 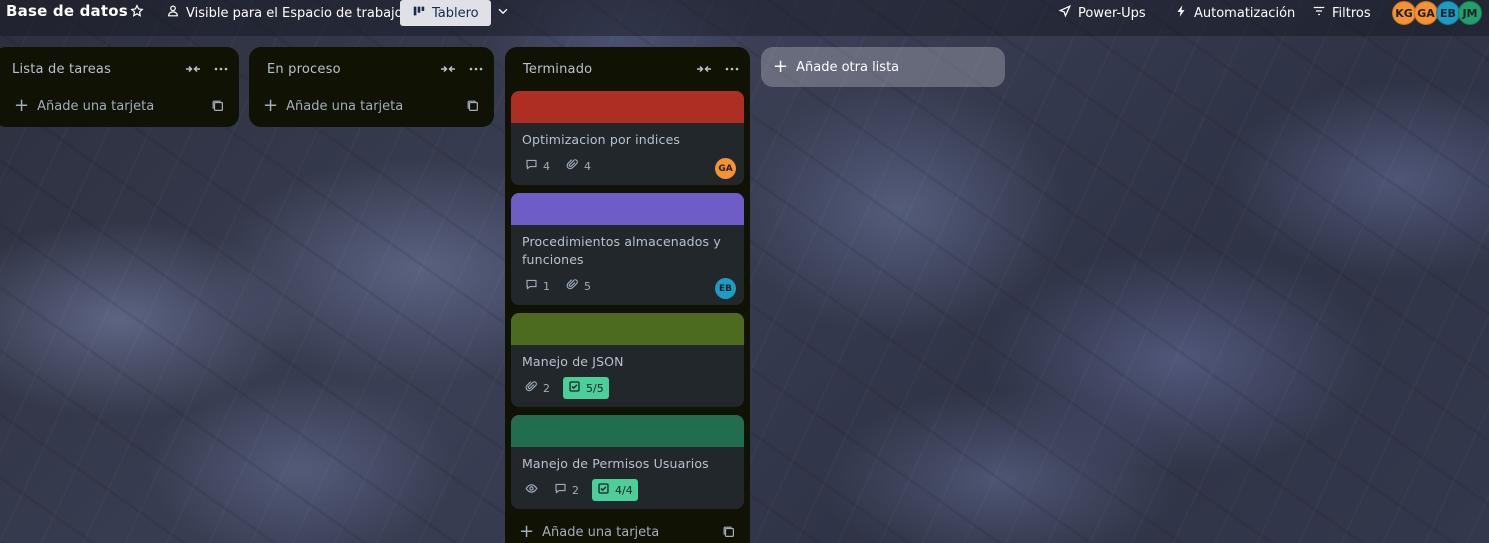 I want to click on filters-button: Filtros, so click(x=1341, y=13).